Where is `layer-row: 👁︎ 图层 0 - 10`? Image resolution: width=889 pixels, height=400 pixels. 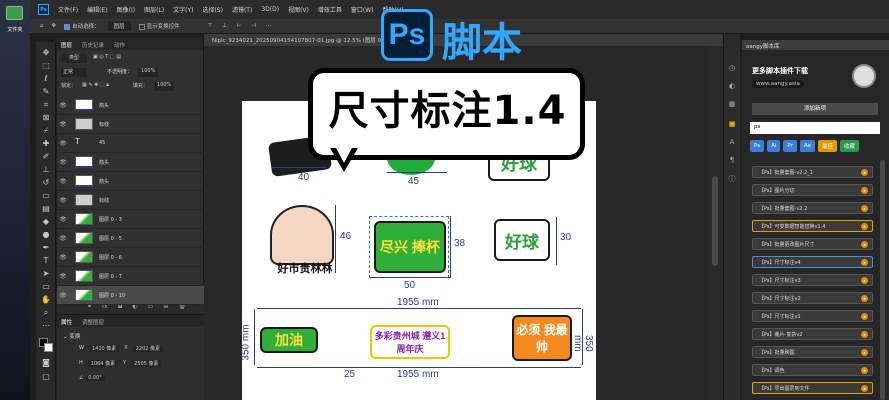 layer-row: 👁︎ 图层 0 - 10 is located at coordinates (130, 295).